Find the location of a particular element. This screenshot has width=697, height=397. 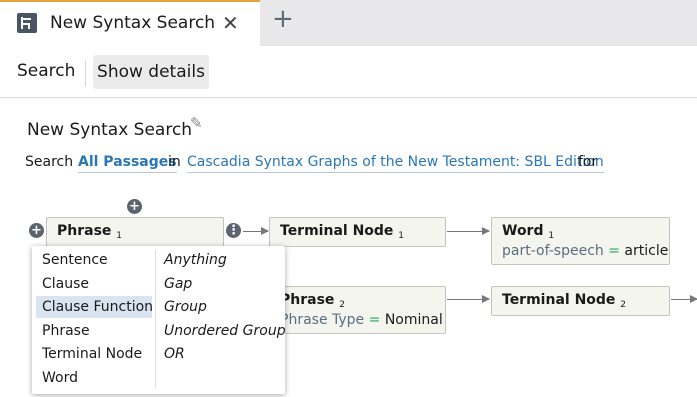

menu-item-or: OR is located at coordinates (174, 354).